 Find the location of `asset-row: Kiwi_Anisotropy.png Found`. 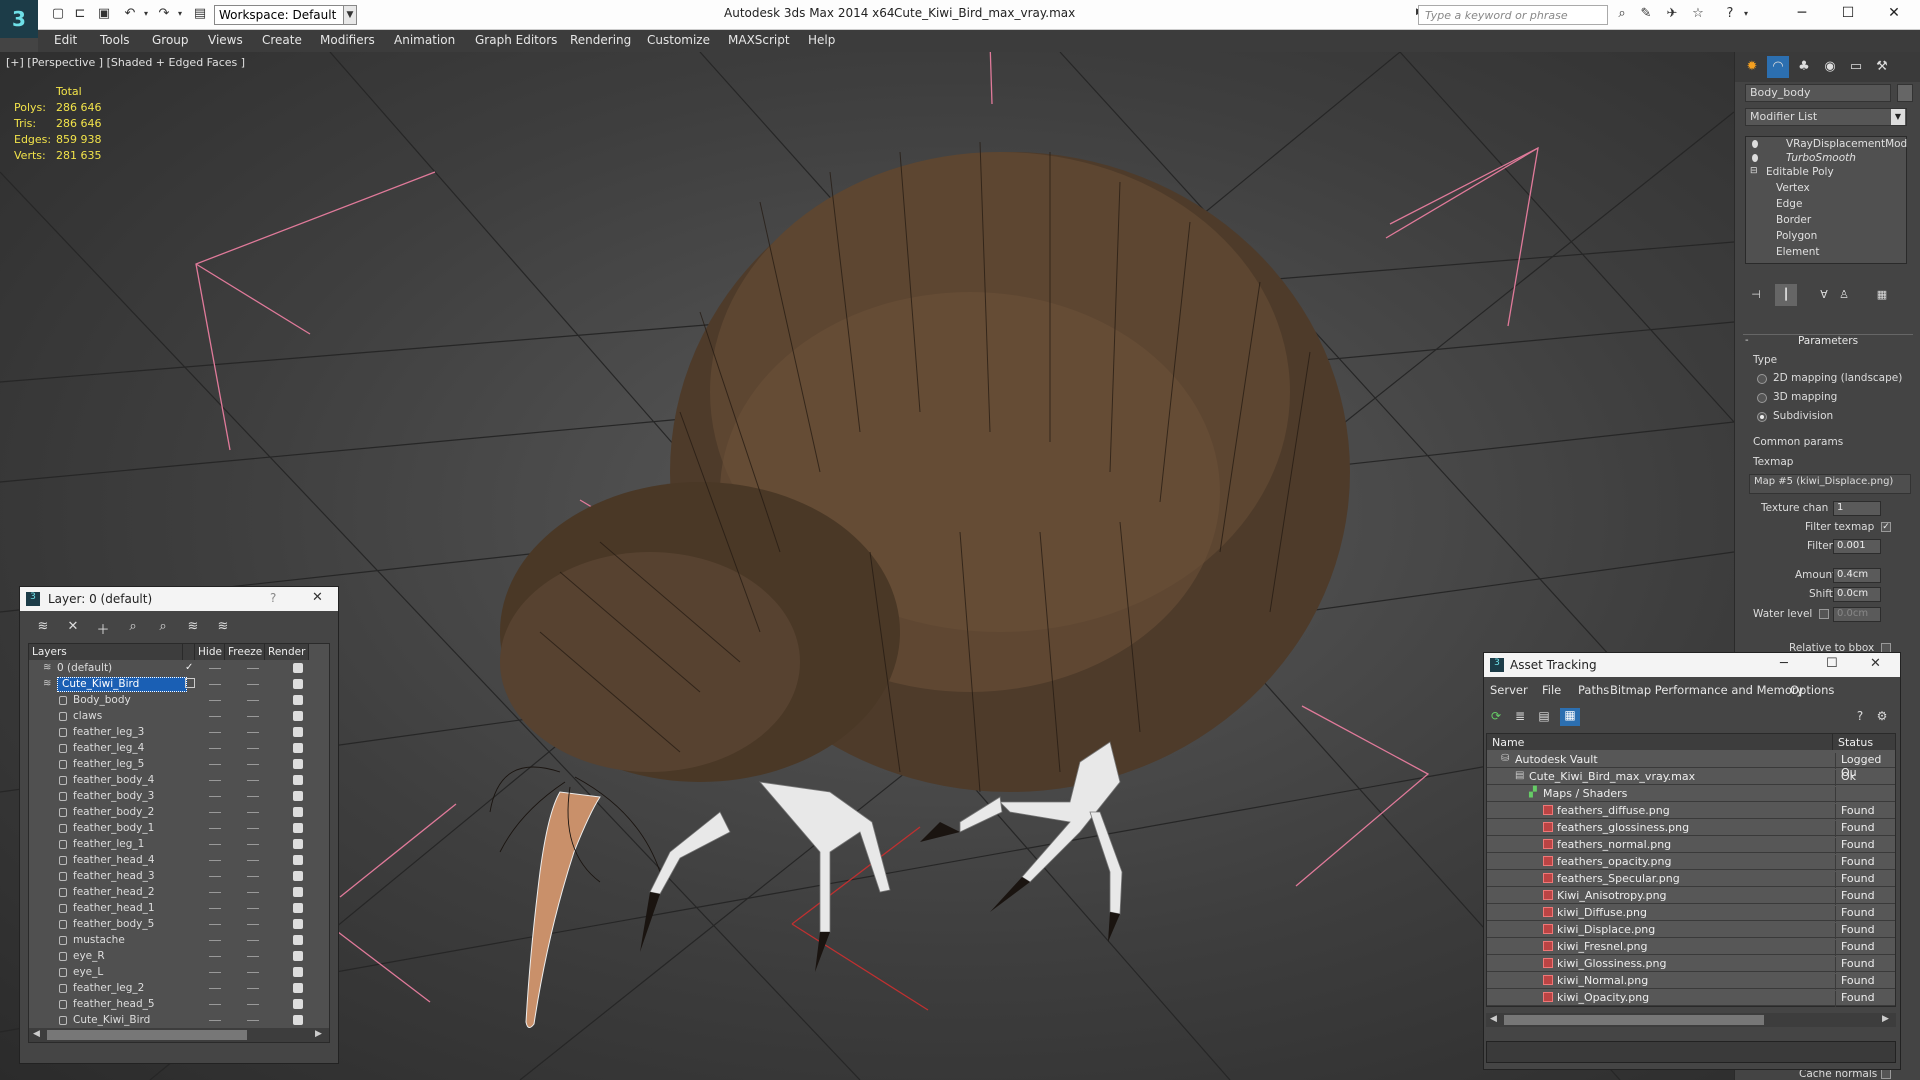

asset-row: Kiwi_Anisotropy.png Found is located at coordinates (1691, 896).